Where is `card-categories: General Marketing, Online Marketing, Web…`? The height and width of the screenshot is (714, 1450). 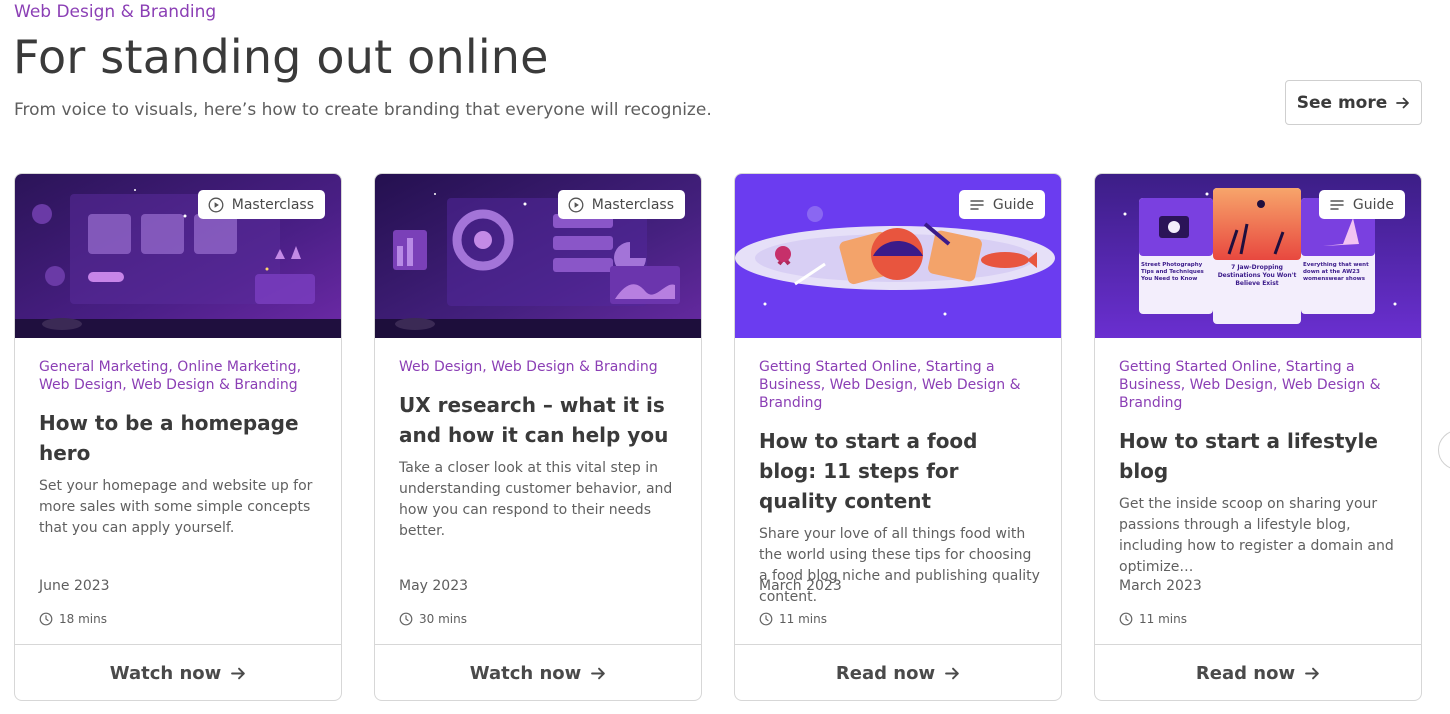 card-categories: General Marketing, Online Marketing, Web… is located at coordinates (180, 376).